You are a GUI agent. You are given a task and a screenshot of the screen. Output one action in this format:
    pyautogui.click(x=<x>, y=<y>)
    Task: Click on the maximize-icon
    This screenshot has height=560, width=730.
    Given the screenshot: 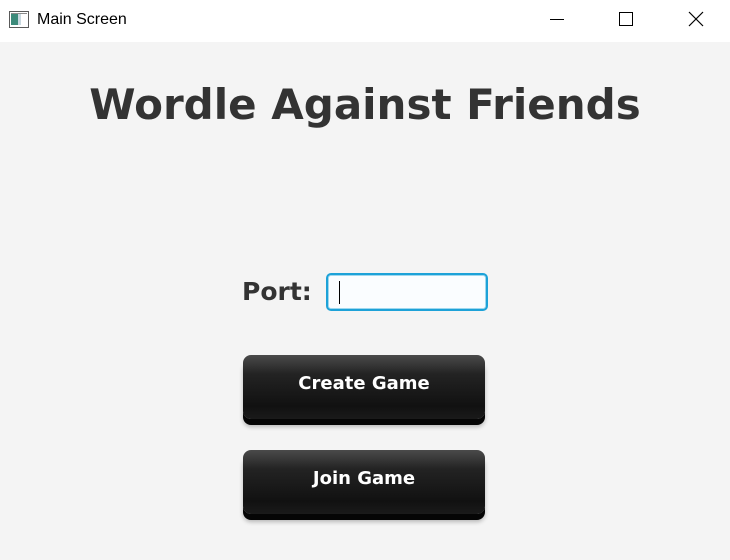 What is the action you would take?
    pyautogui.click(x=626, y=21)
    